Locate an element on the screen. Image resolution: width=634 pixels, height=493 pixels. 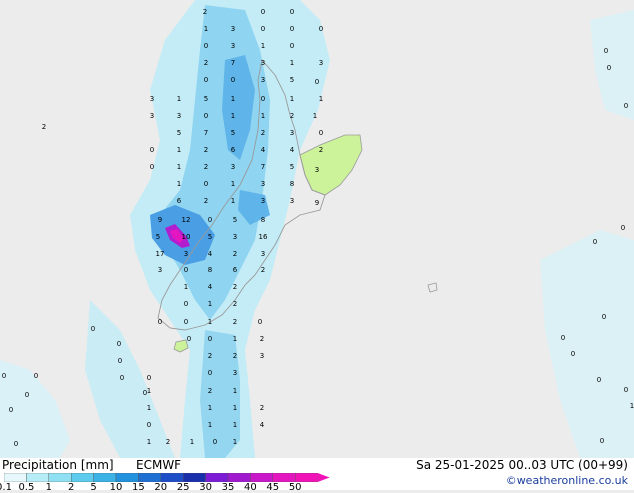
precip-value-label: 16 is located at coordinates (263, 237).